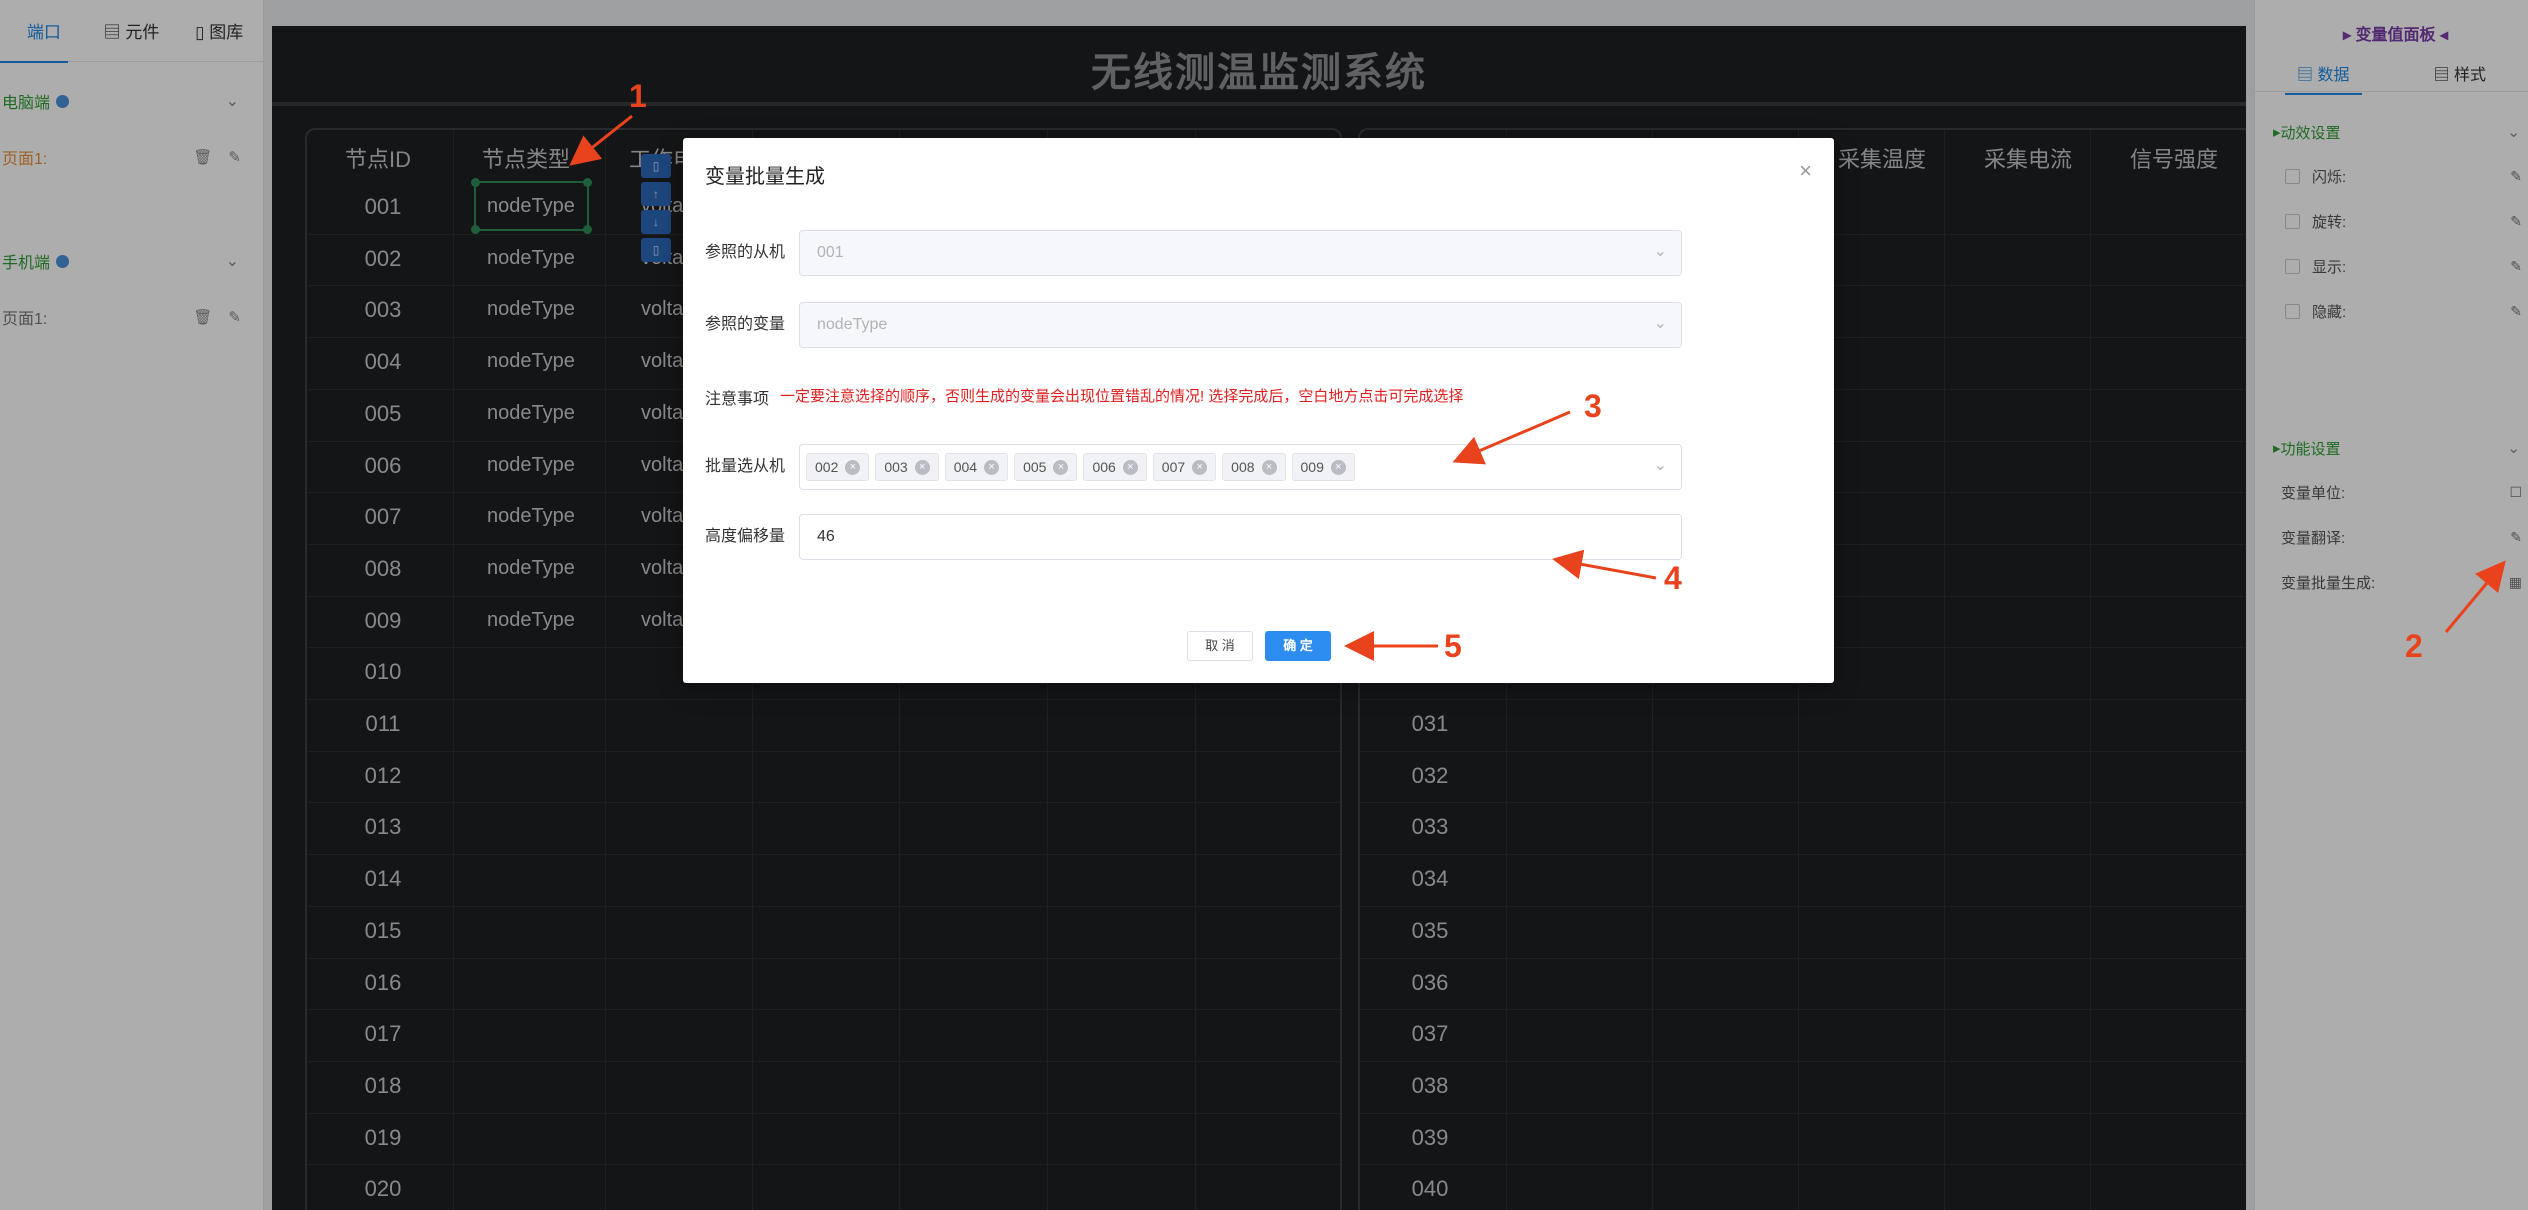  I want to click on confirm-button: 确 定, so click(1298, 646).